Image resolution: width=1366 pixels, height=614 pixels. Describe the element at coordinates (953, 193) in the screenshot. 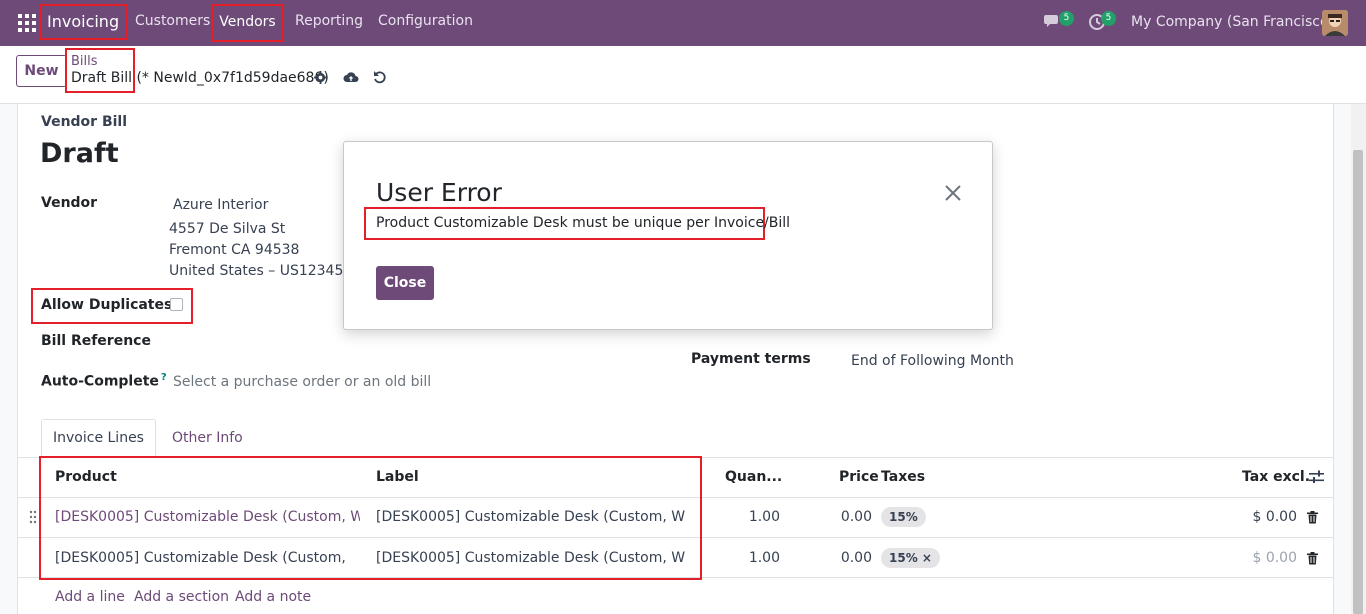

I see `close-icon` at that location.